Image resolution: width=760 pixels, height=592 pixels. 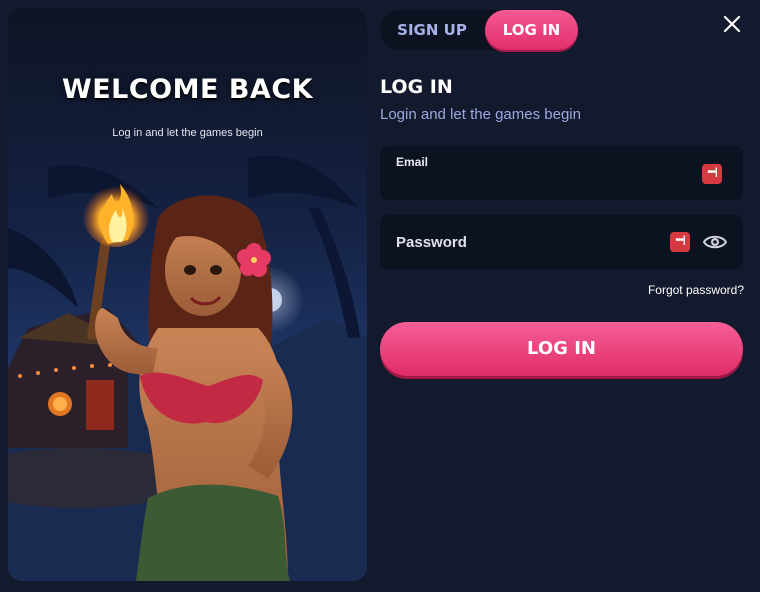 I want to click on forgot-password-link: Forgot password?, so click(x=696, y=290).